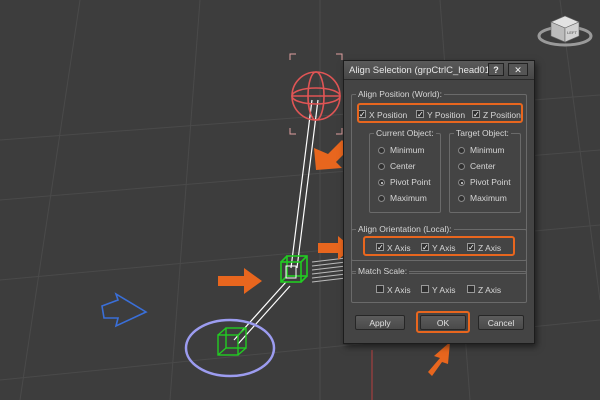  Describe the element at coordinates (461, 166) in the screenshot. I see `target-center-radio` at that location.